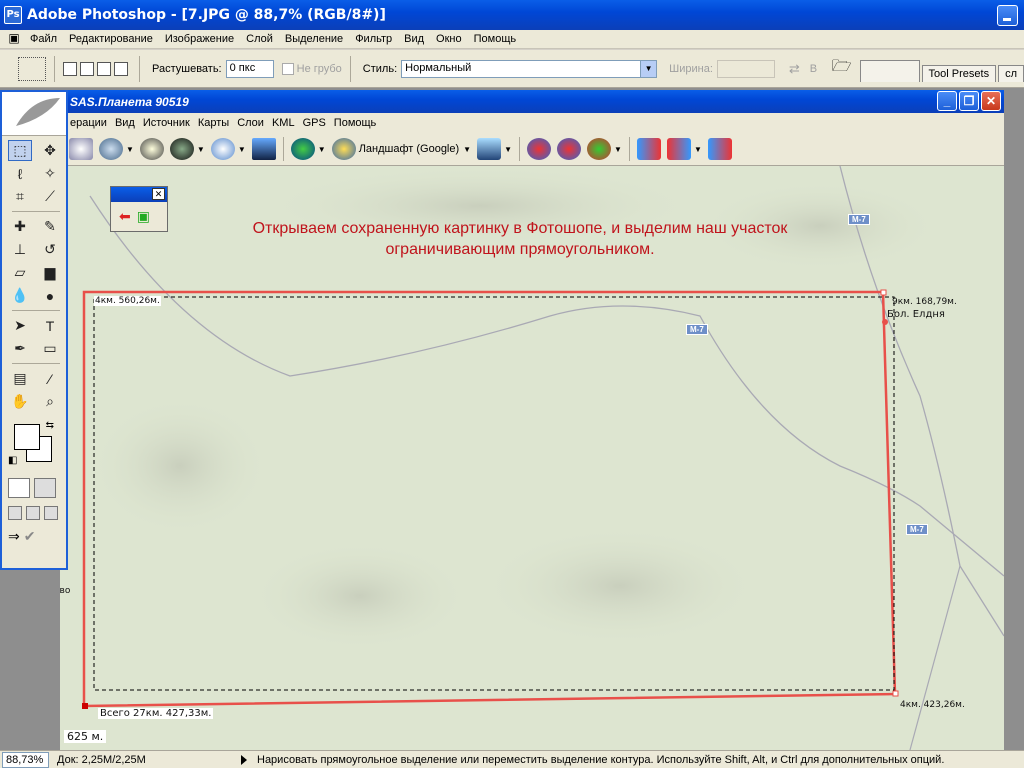 The width and height of the screenshot is (1024, 768). What do you see at coordinates (20, 348) in the screenshot?
I see `pen-tool-icon: ✒` at bounding box center [20, 348].